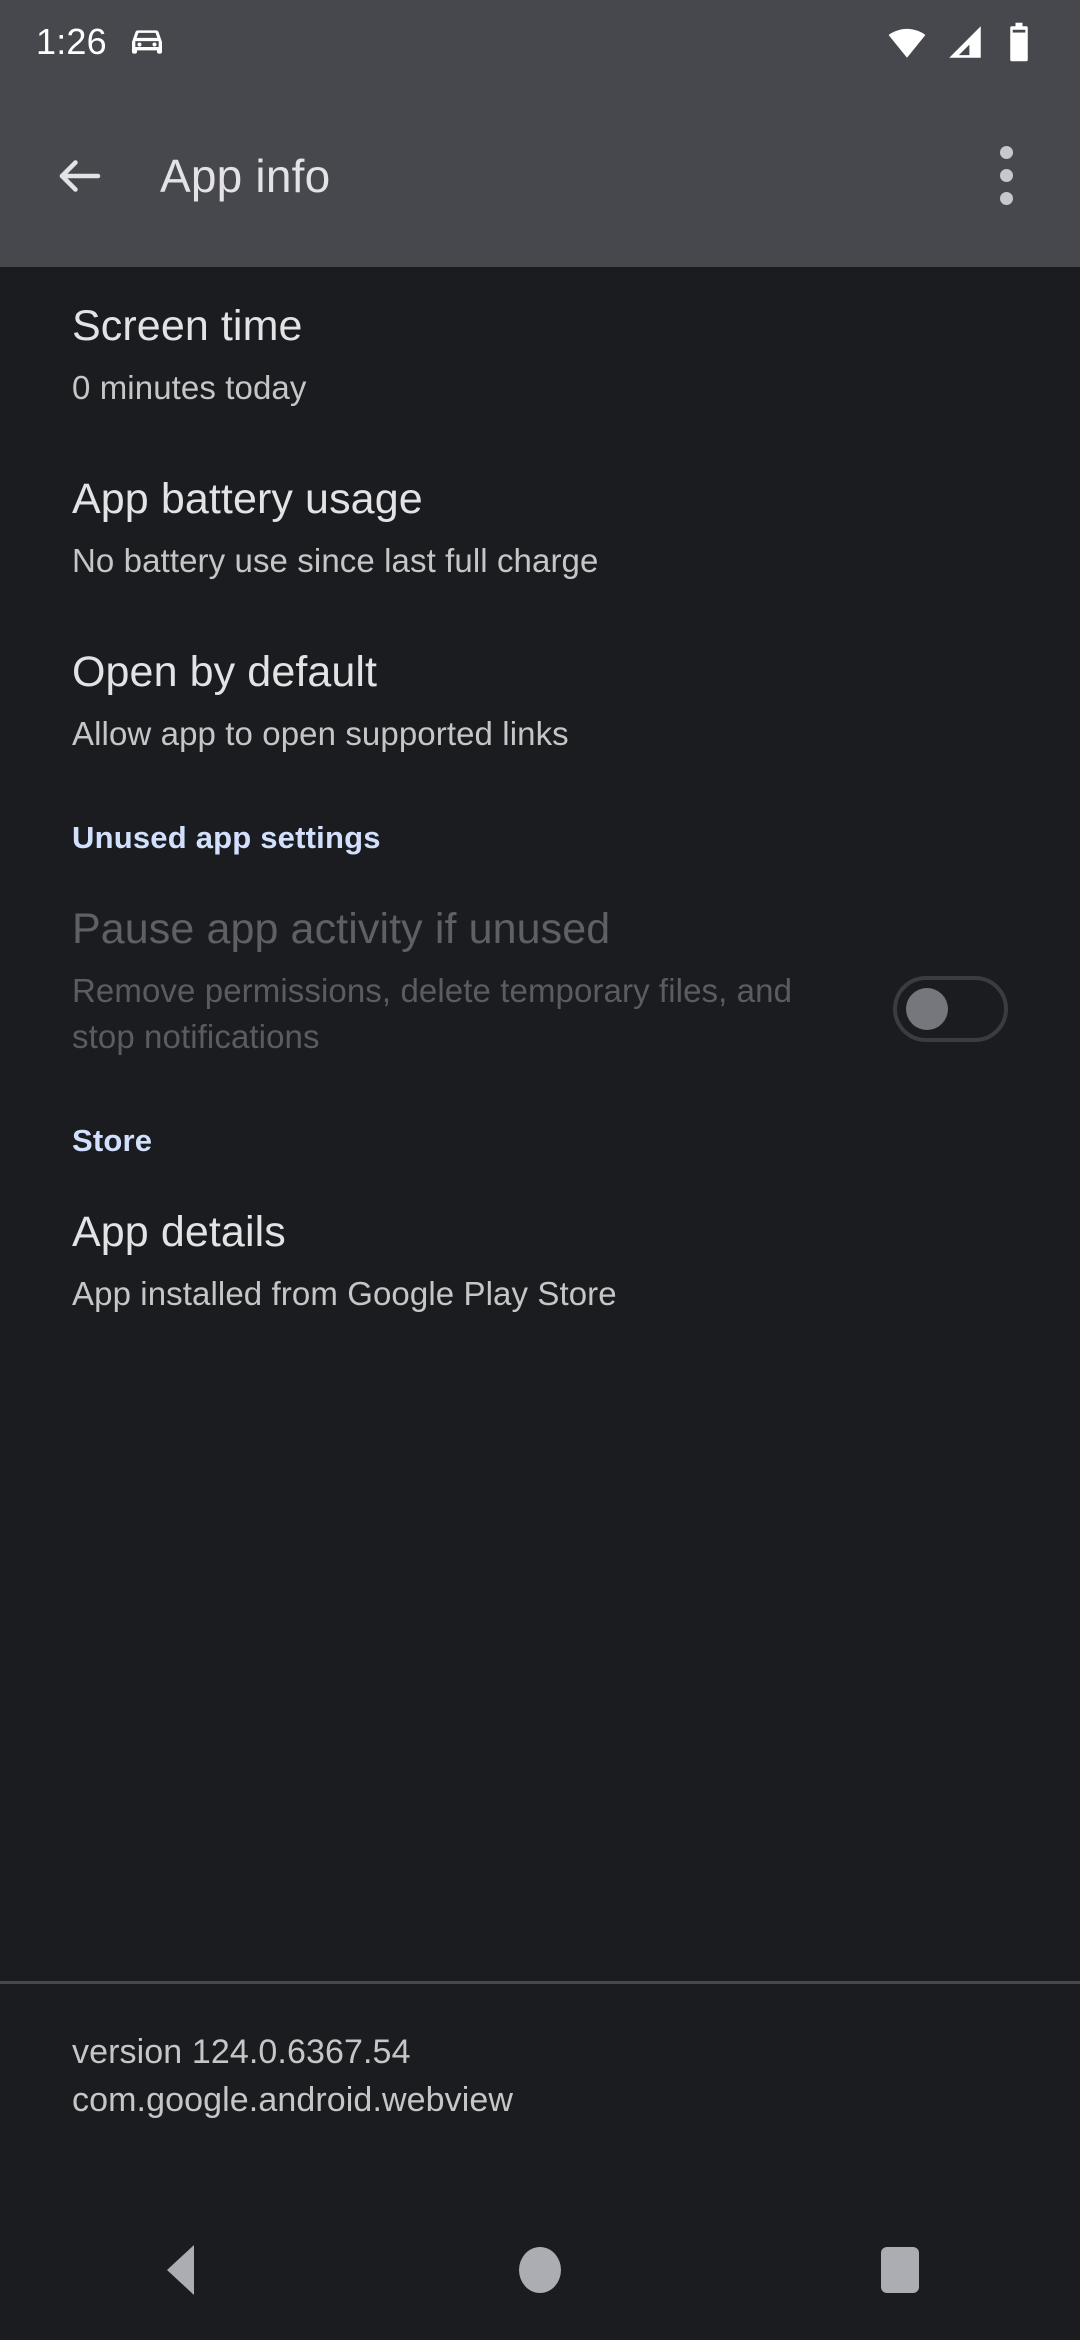 This screenshot has height=2340, width=1080. I want to click on nav-back-button, so click(180, 2270).